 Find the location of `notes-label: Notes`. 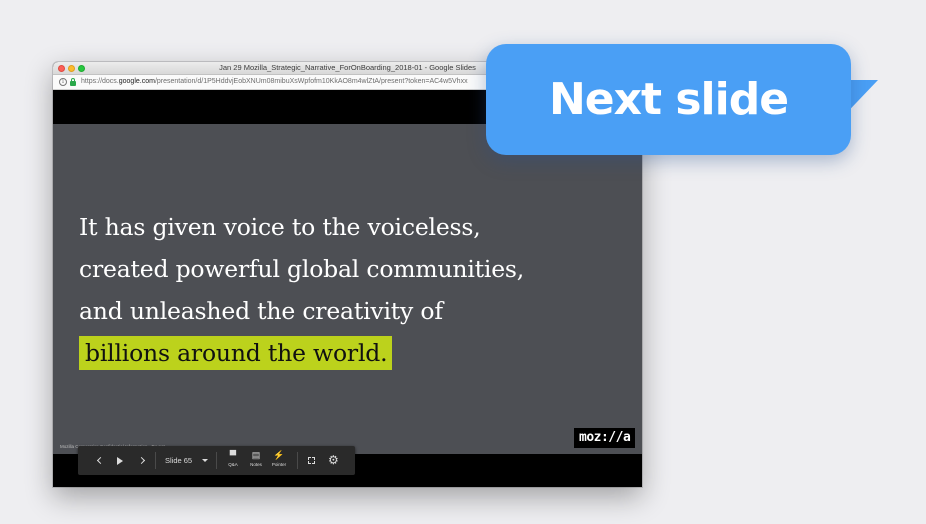

notes-label: Notes is located at coordinates (256, 464).